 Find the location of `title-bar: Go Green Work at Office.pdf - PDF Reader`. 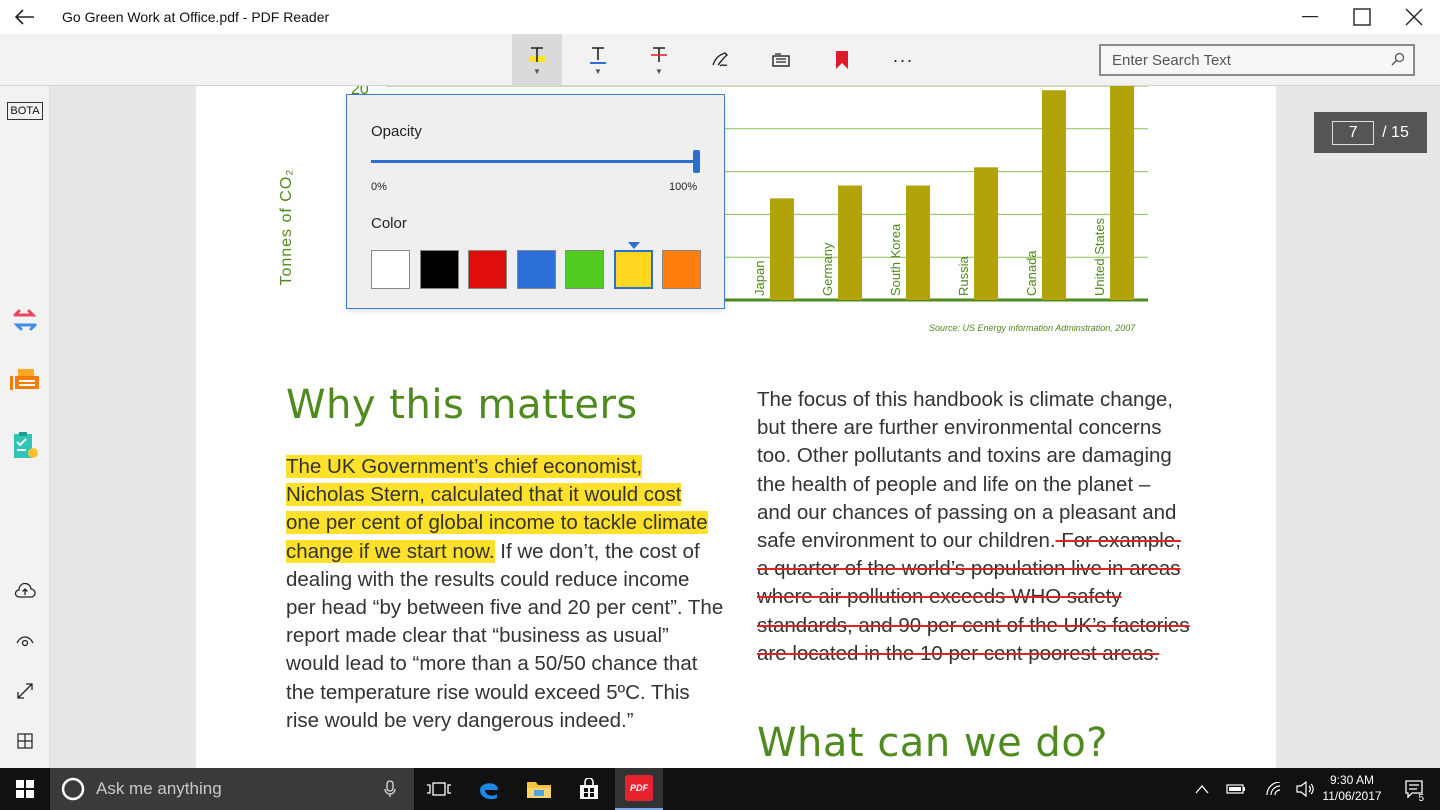

title-bar: Go Green Work at Office.pdf - PDF Reader is located at coordinates (720, 17).